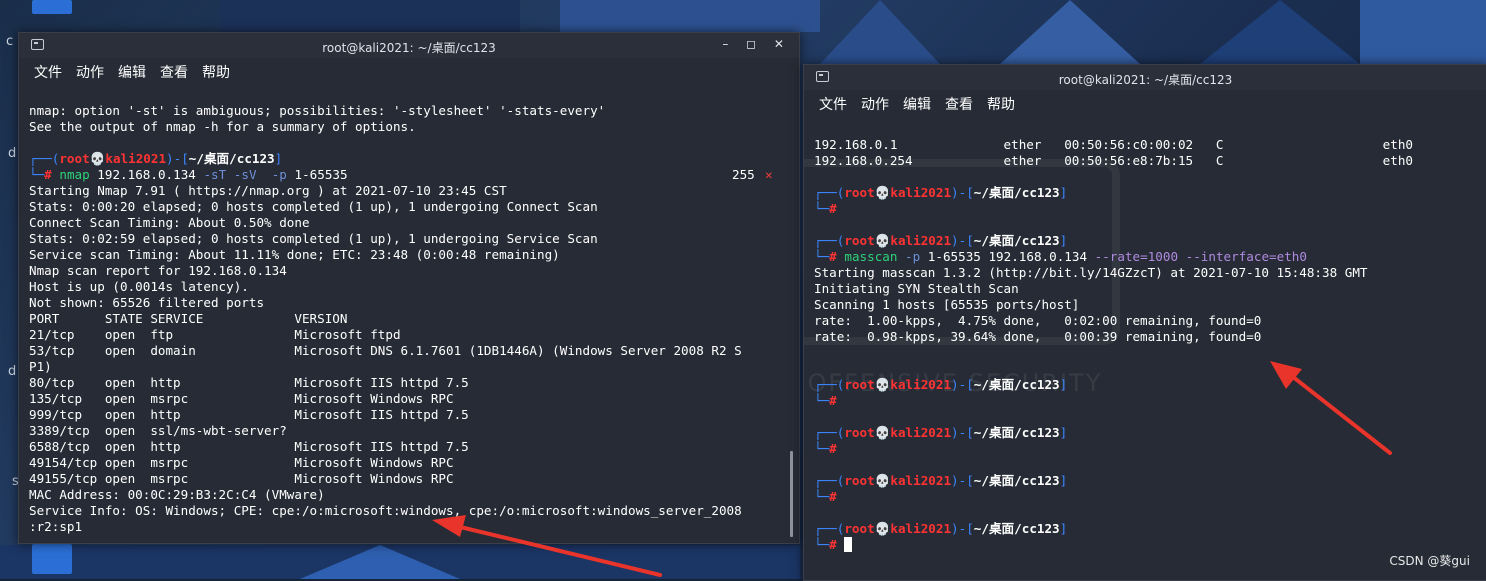  Describe the element at coordinates (756, 44) in the screenshot. I see `window-controls: – ◻ ✕` at that location.